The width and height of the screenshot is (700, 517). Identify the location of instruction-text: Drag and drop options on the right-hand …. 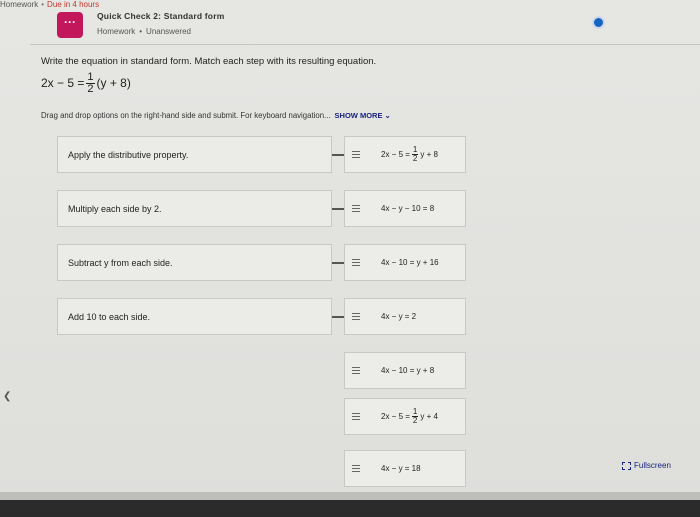
(186, 115).